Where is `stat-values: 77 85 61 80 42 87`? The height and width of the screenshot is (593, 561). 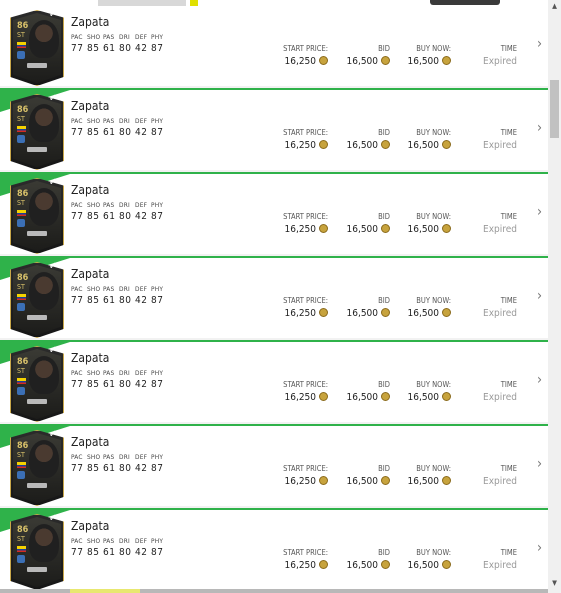
stat-values: 77 85 61 80 42 87 is located at coordinates (119, 132).